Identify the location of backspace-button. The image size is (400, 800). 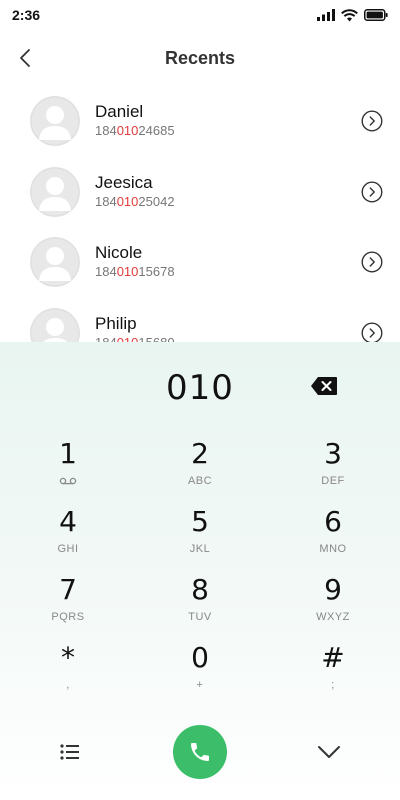
(324, 386).